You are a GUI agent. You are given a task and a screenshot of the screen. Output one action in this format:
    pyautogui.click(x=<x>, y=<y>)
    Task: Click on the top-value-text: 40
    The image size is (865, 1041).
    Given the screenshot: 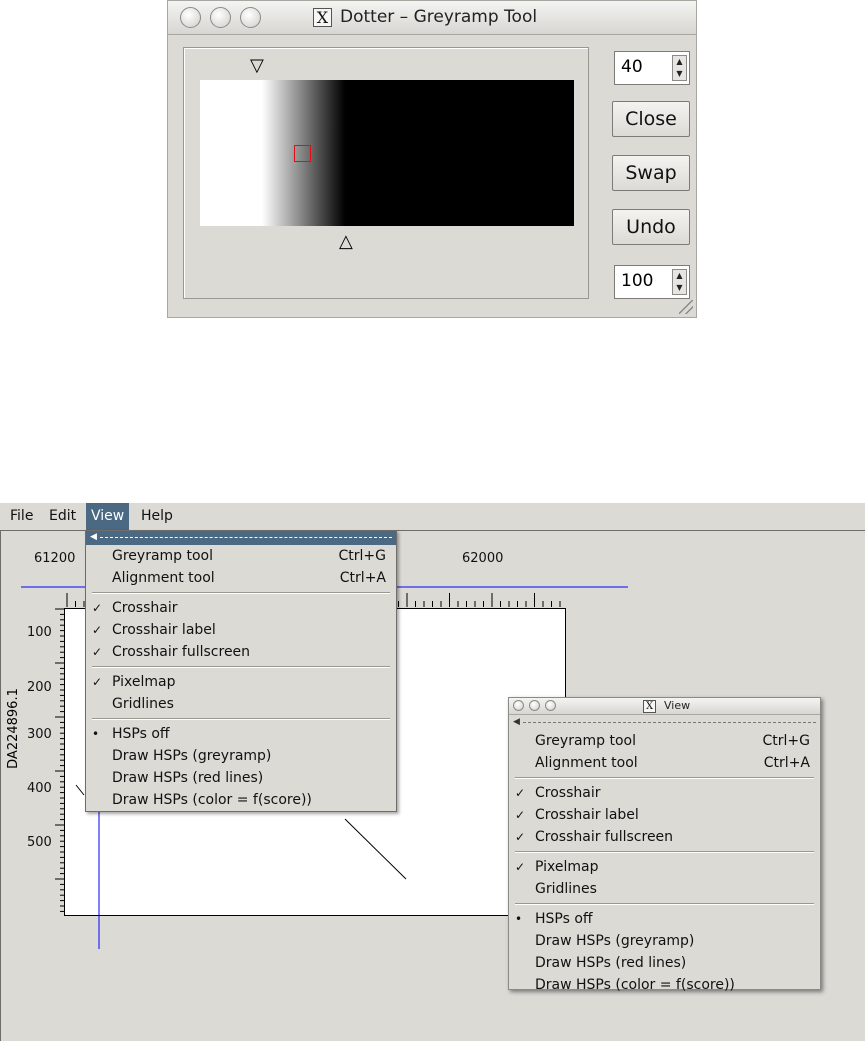 What is the action you would take?
    pyautogui.click(x=632, y=67)
    